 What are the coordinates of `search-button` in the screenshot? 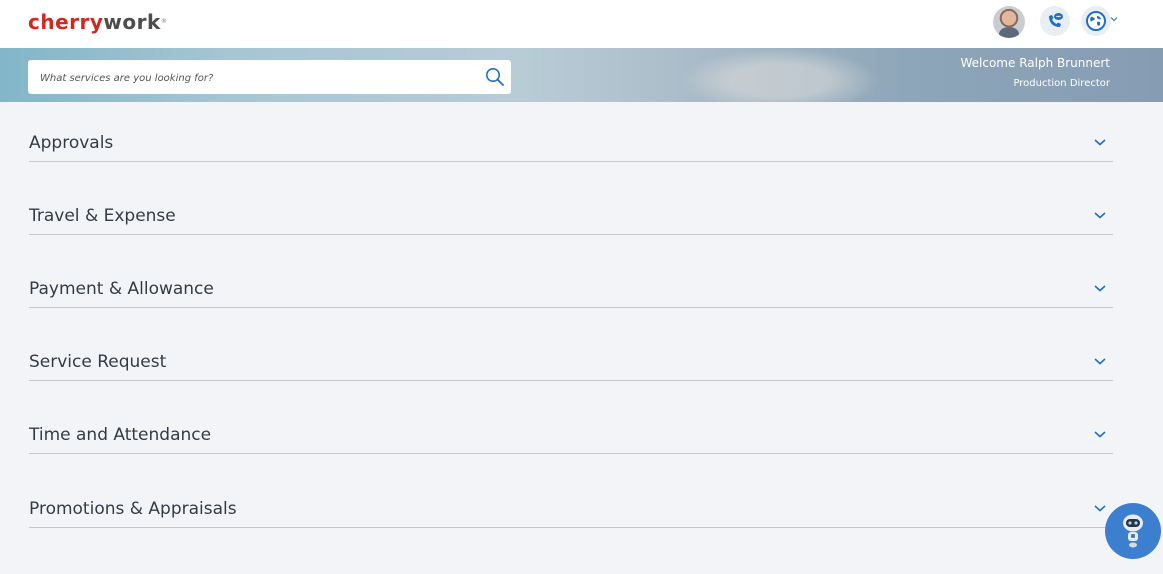 It's located at (495, 77).